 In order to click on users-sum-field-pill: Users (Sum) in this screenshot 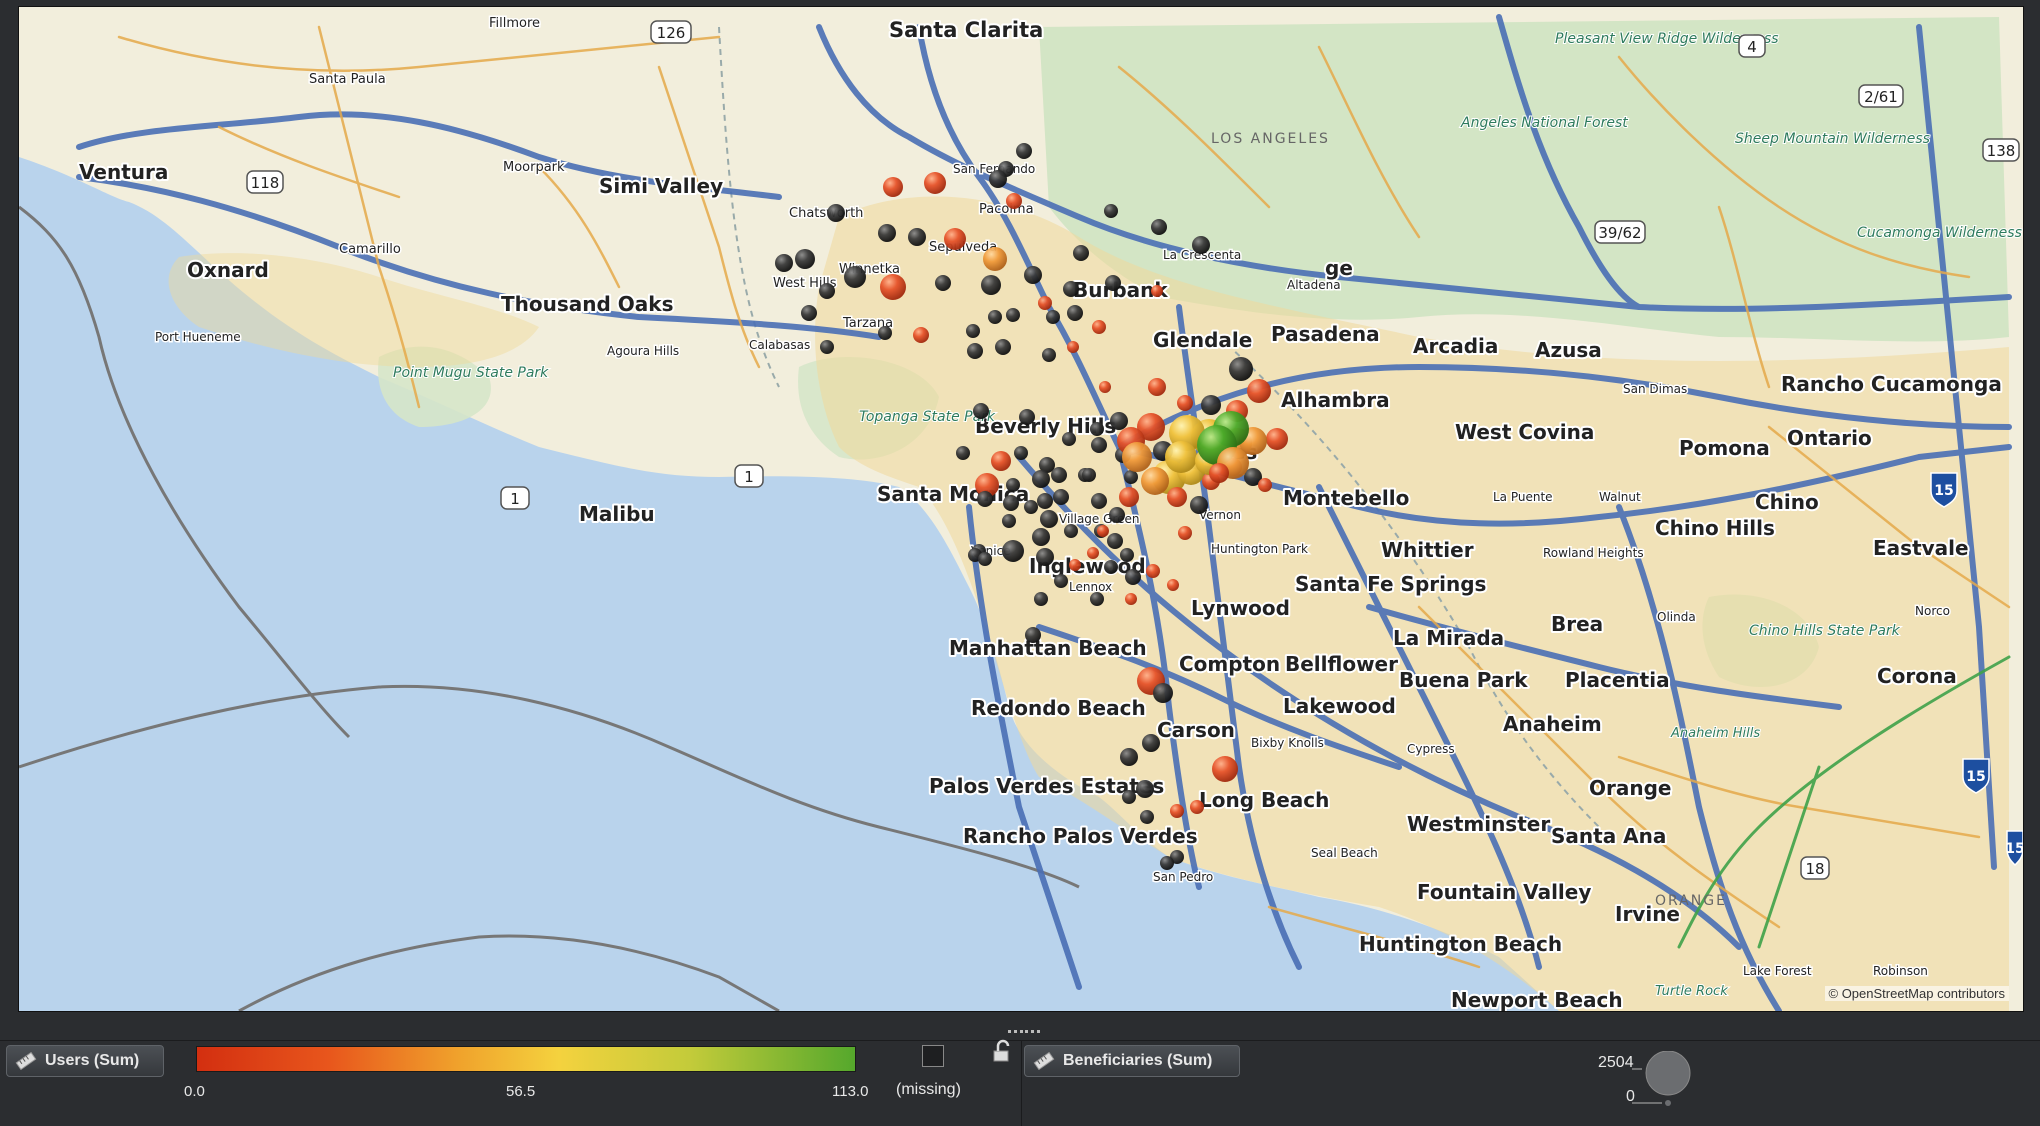, I will do `click(85, 1061)`.